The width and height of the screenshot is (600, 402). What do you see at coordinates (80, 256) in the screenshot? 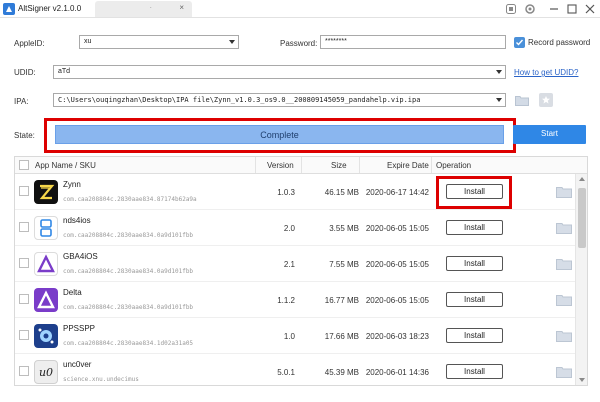
I see `app-name: GBA4iOS` at bounding box center [80, 256].